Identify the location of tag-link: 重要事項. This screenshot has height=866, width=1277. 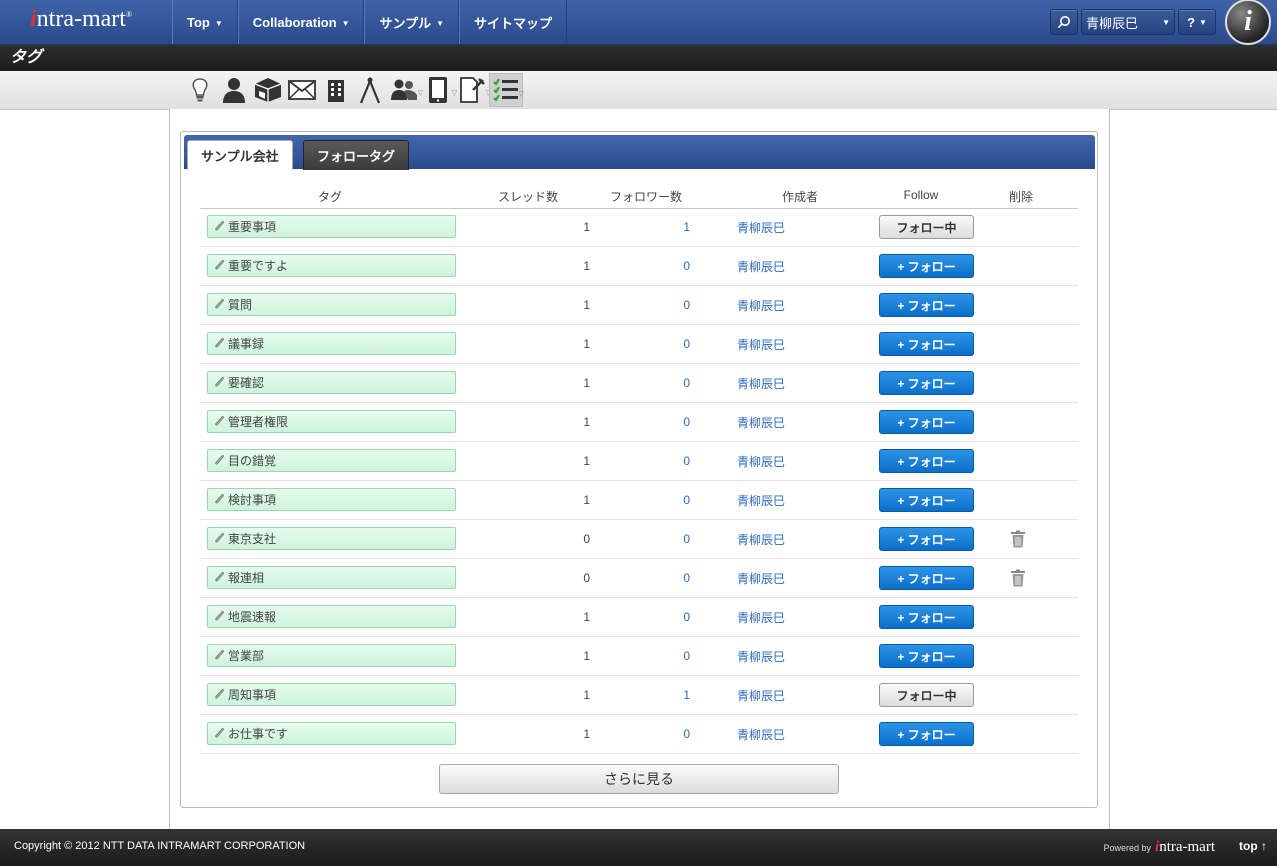
(331, 226).